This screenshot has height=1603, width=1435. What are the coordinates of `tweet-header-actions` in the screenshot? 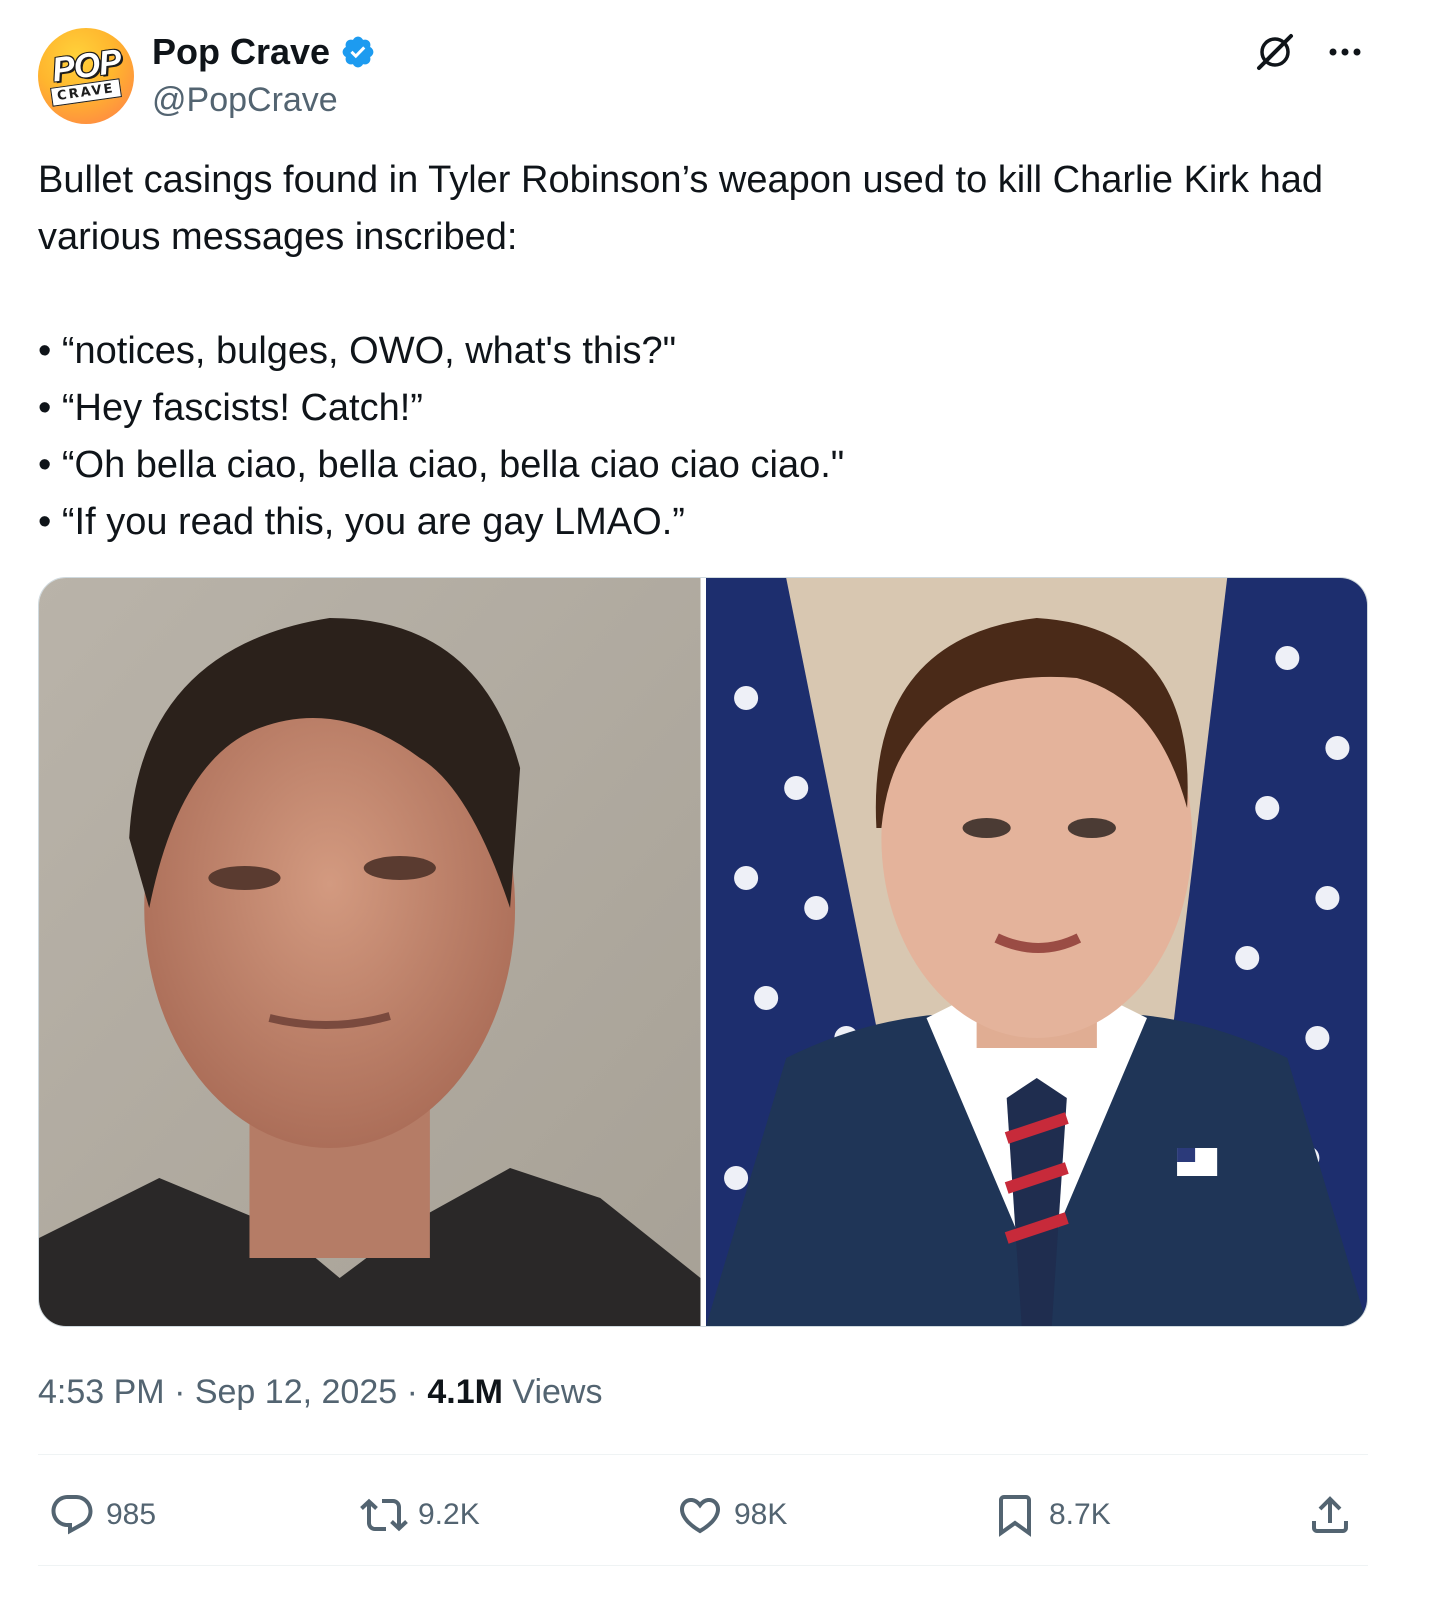 It's located at (1309, 52).